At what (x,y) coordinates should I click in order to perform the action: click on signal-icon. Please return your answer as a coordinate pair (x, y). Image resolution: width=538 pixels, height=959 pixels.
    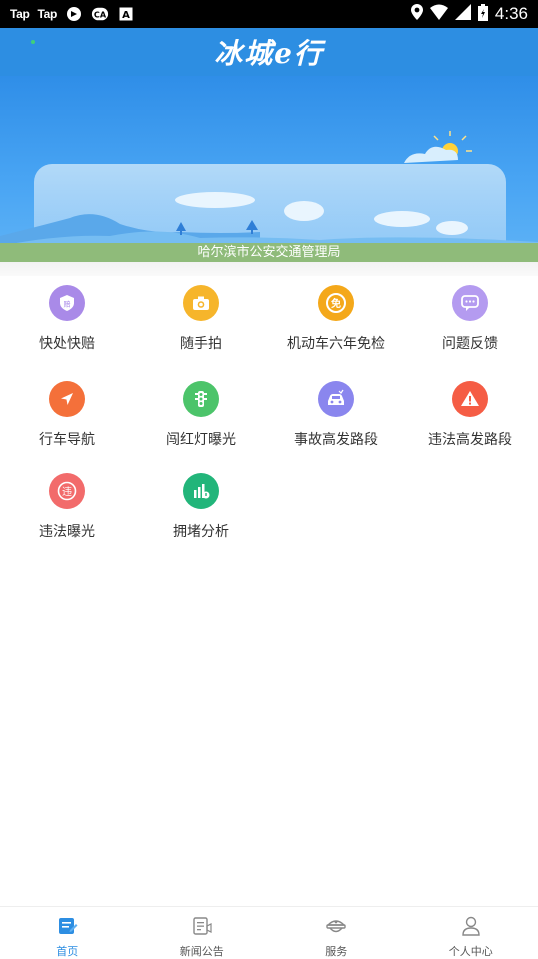
    Looking at the image, I should click on (463, 14).